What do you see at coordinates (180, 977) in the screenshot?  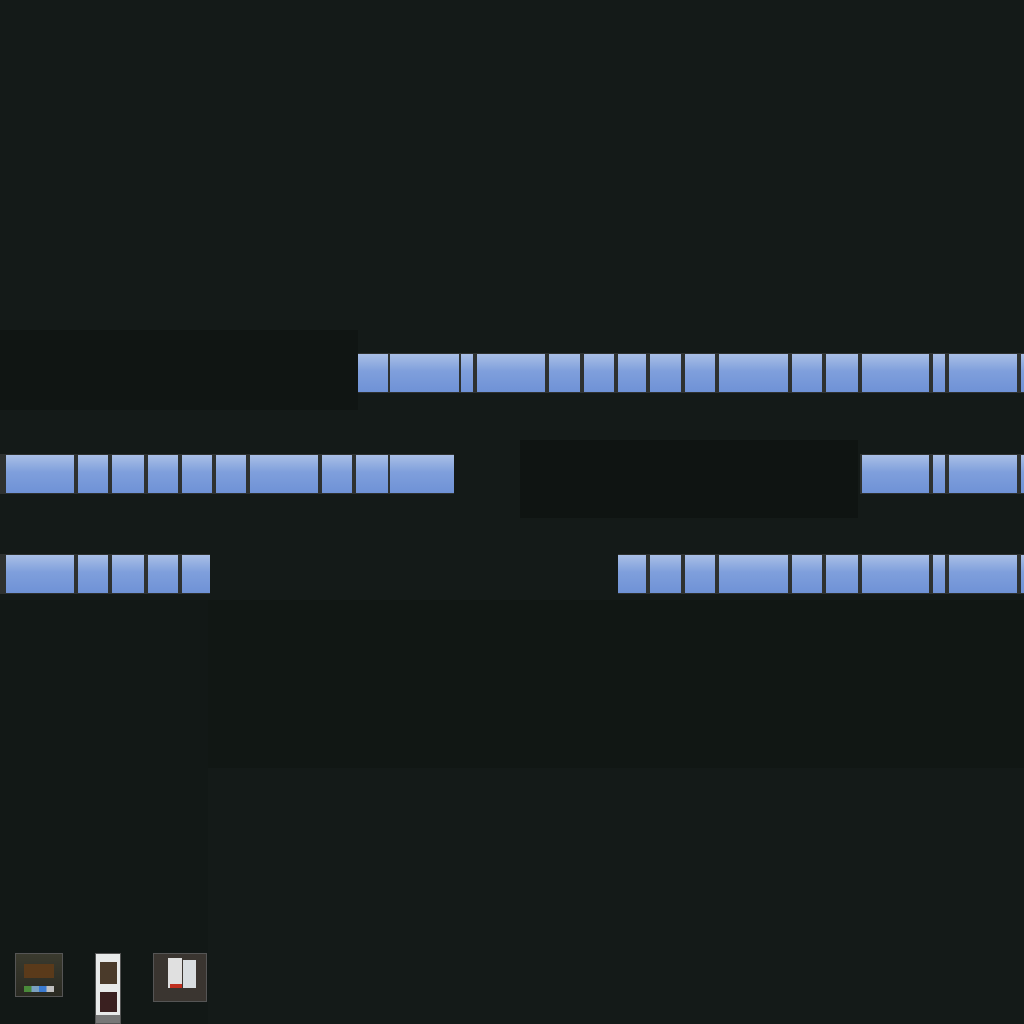 I see `thumbnail-poster-window` at bounding box center [180, 977].